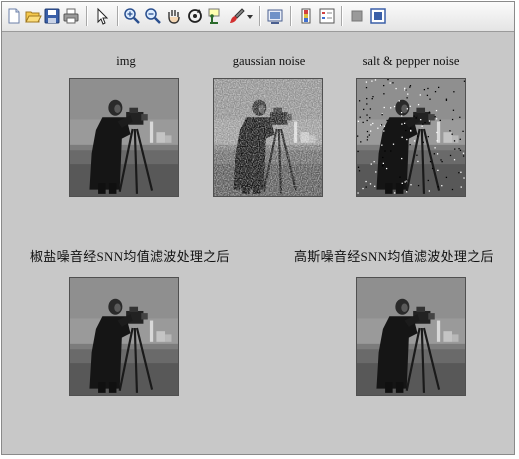 The image size is (519, 459). I want to click on link-plot-icon, so click(275, 16).